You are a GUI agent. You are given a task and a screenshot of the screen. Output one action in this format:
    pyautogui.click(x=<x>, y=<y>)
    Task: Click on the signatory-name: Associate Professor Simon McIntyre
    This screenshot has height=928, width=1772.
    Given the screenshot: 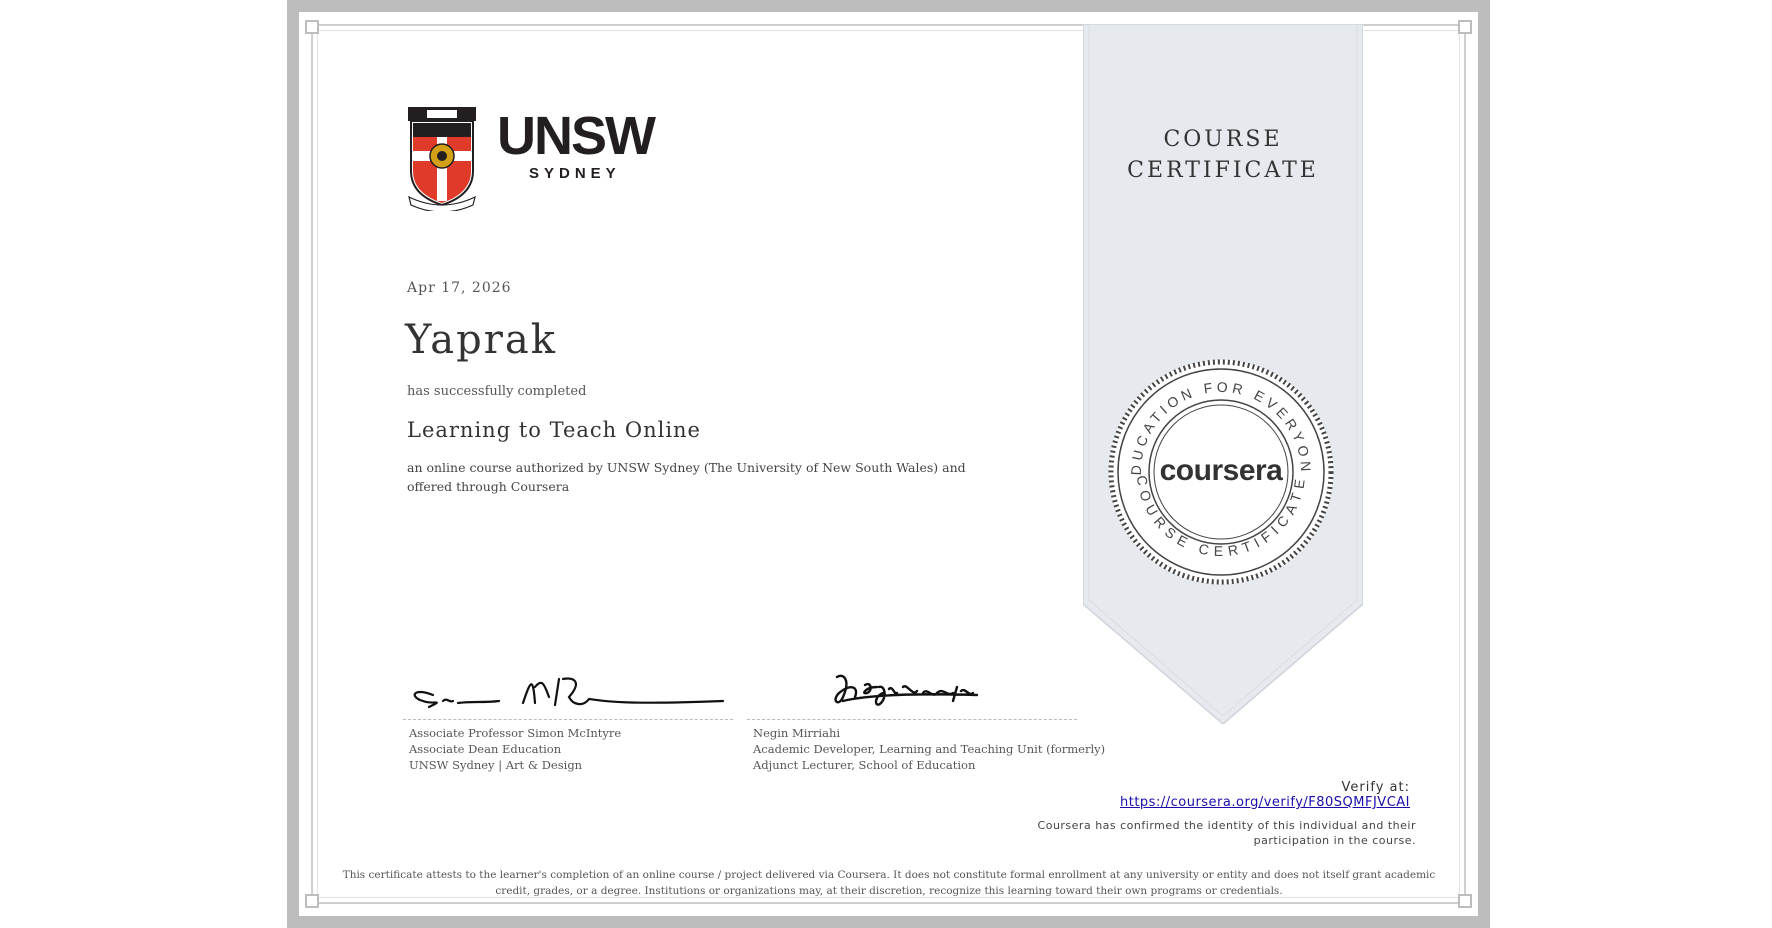 What is the action you would take?
    pyautogui.click(x=515, y=733)
    